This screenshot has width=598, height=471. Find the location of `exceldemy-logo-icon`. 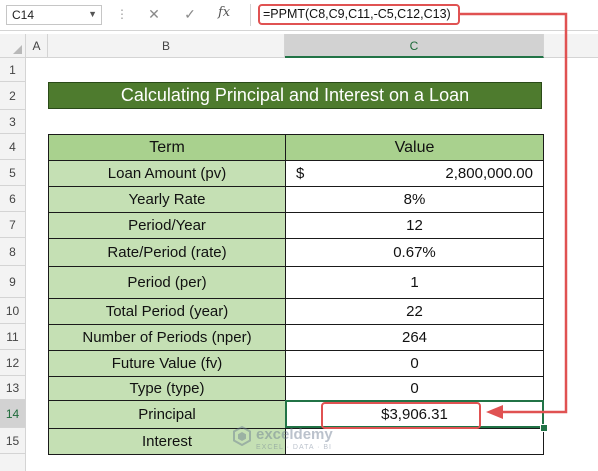

exceldemy-logo-icon is located at coordinates (242, 436).